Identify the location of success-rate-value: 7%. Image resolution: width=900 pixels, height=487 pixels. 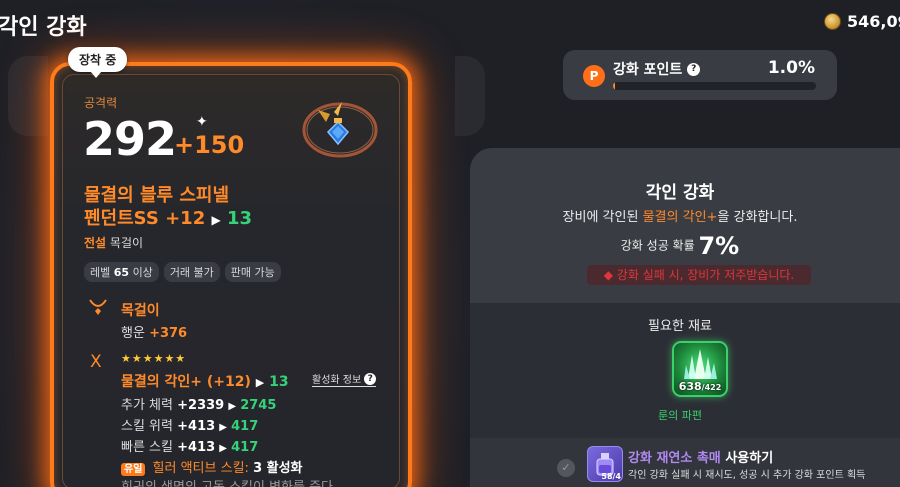
(719, 246).